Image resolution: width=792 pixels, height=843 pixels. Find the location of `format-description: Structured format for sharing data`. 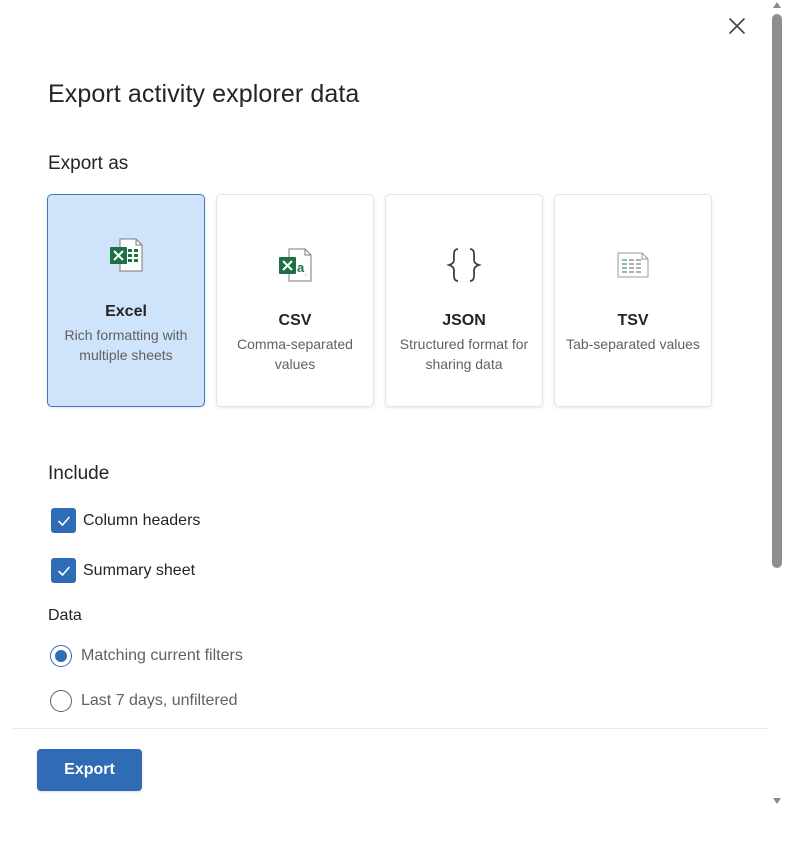

format-description: Structured format for sharing data is located at coordinates (464, 354).